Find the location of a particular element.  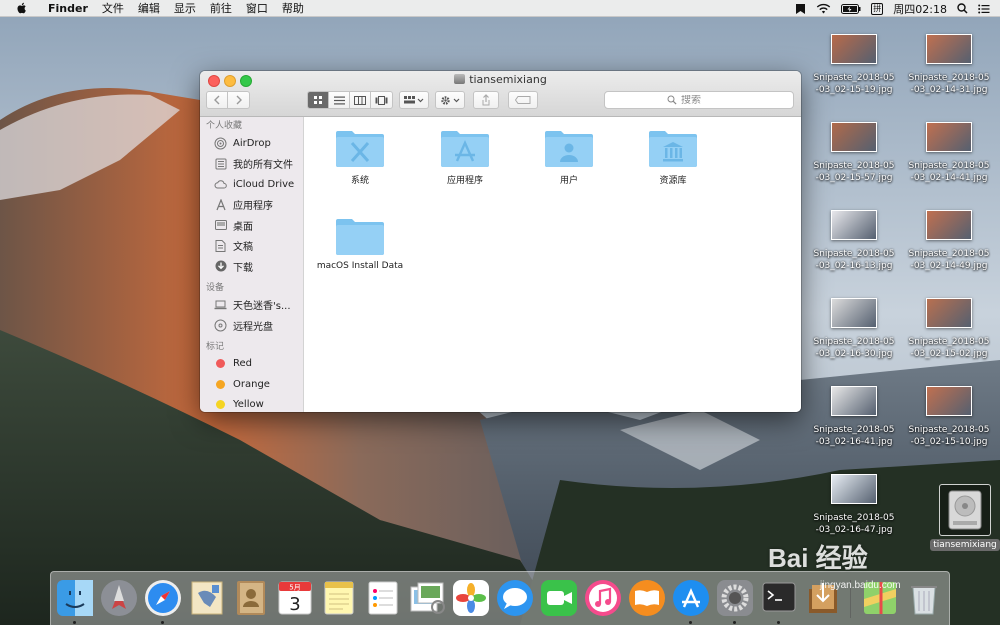

desktop-file-icon: Snipaste_2018-05 -03_02-16-13.jpg is located at coordinates (854, 241).